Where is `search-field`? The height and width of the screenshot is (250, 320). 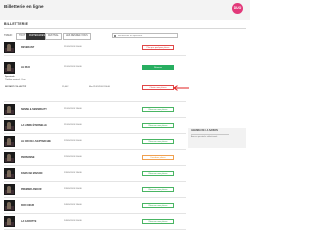
search-field is located at coordinates (145, 36).